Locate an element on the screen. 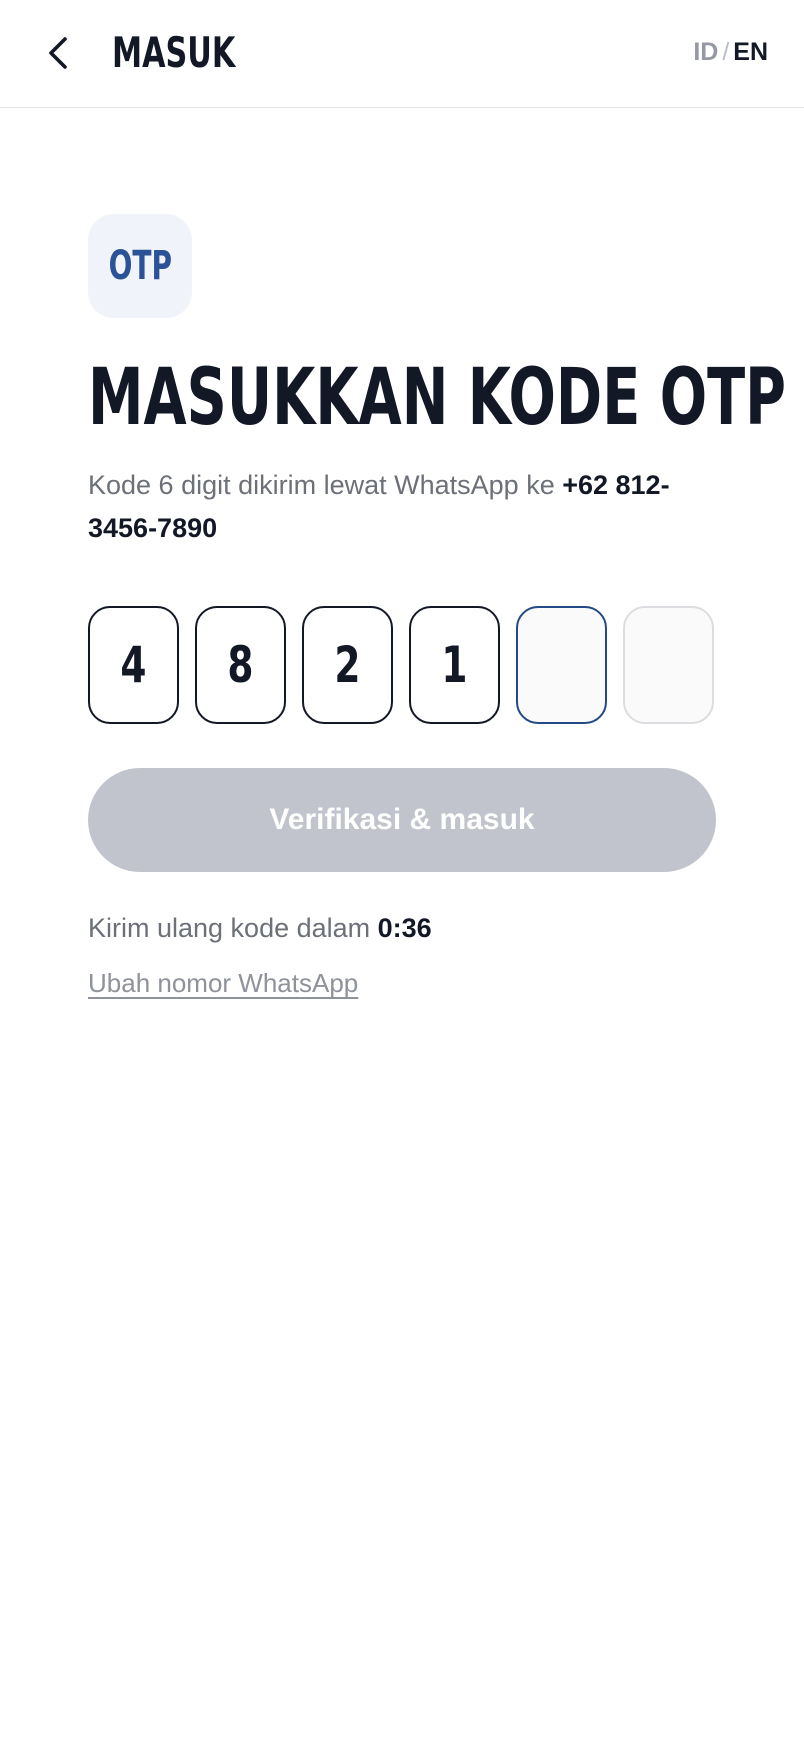 Image resolution: width=804 pixels, height=1748 pixels. otp-digit-value: 1 is located at coordinates (454, 665).